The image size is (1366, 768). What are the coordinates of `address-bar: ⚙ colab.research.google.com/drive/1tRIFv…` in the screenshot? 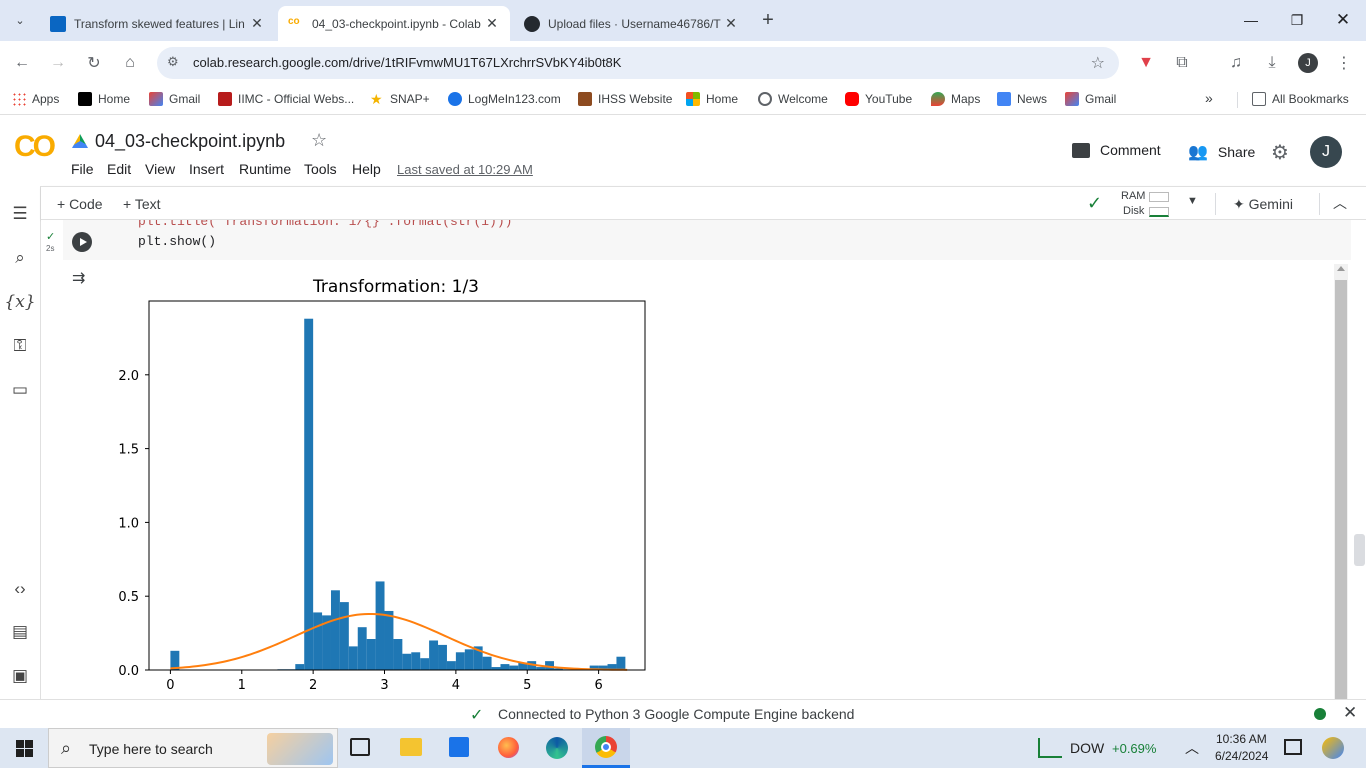 It's located at (638, 63).